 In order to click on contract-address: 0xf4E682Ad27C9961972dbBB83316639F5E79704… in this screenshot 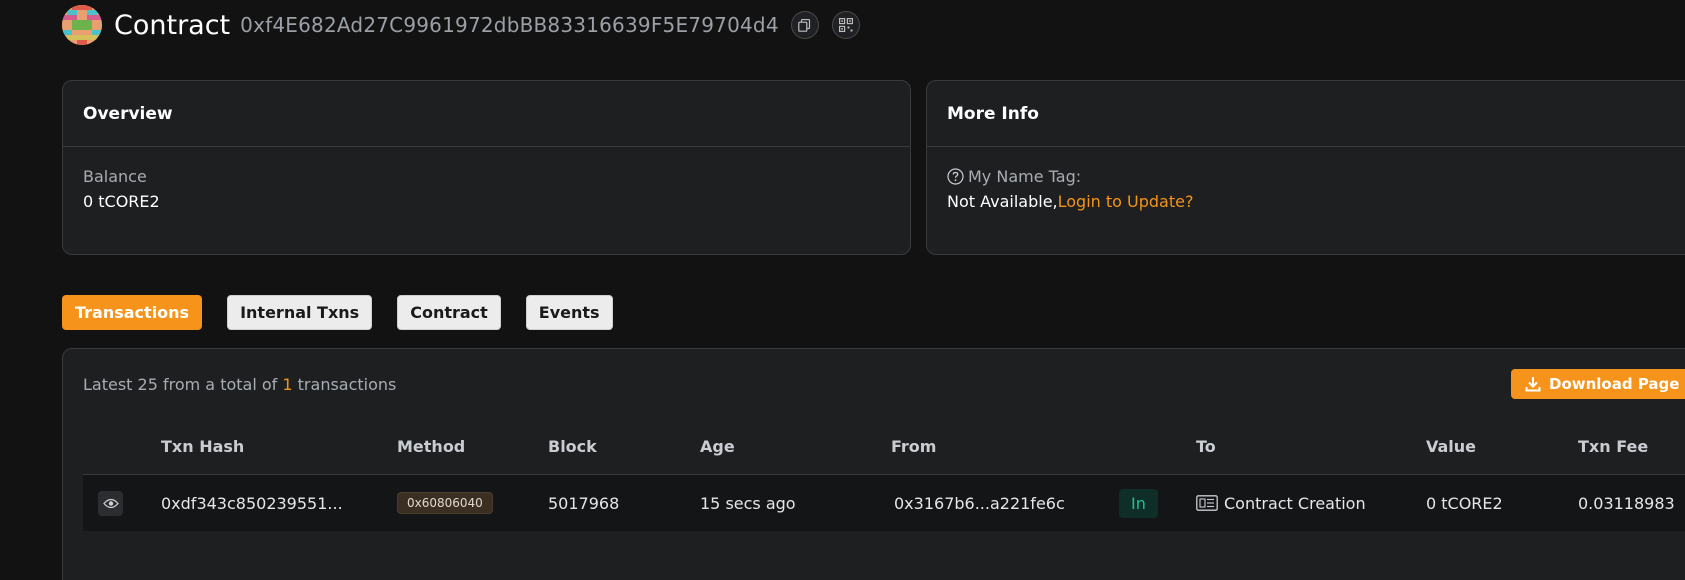, I will do `click(509, 25)`.